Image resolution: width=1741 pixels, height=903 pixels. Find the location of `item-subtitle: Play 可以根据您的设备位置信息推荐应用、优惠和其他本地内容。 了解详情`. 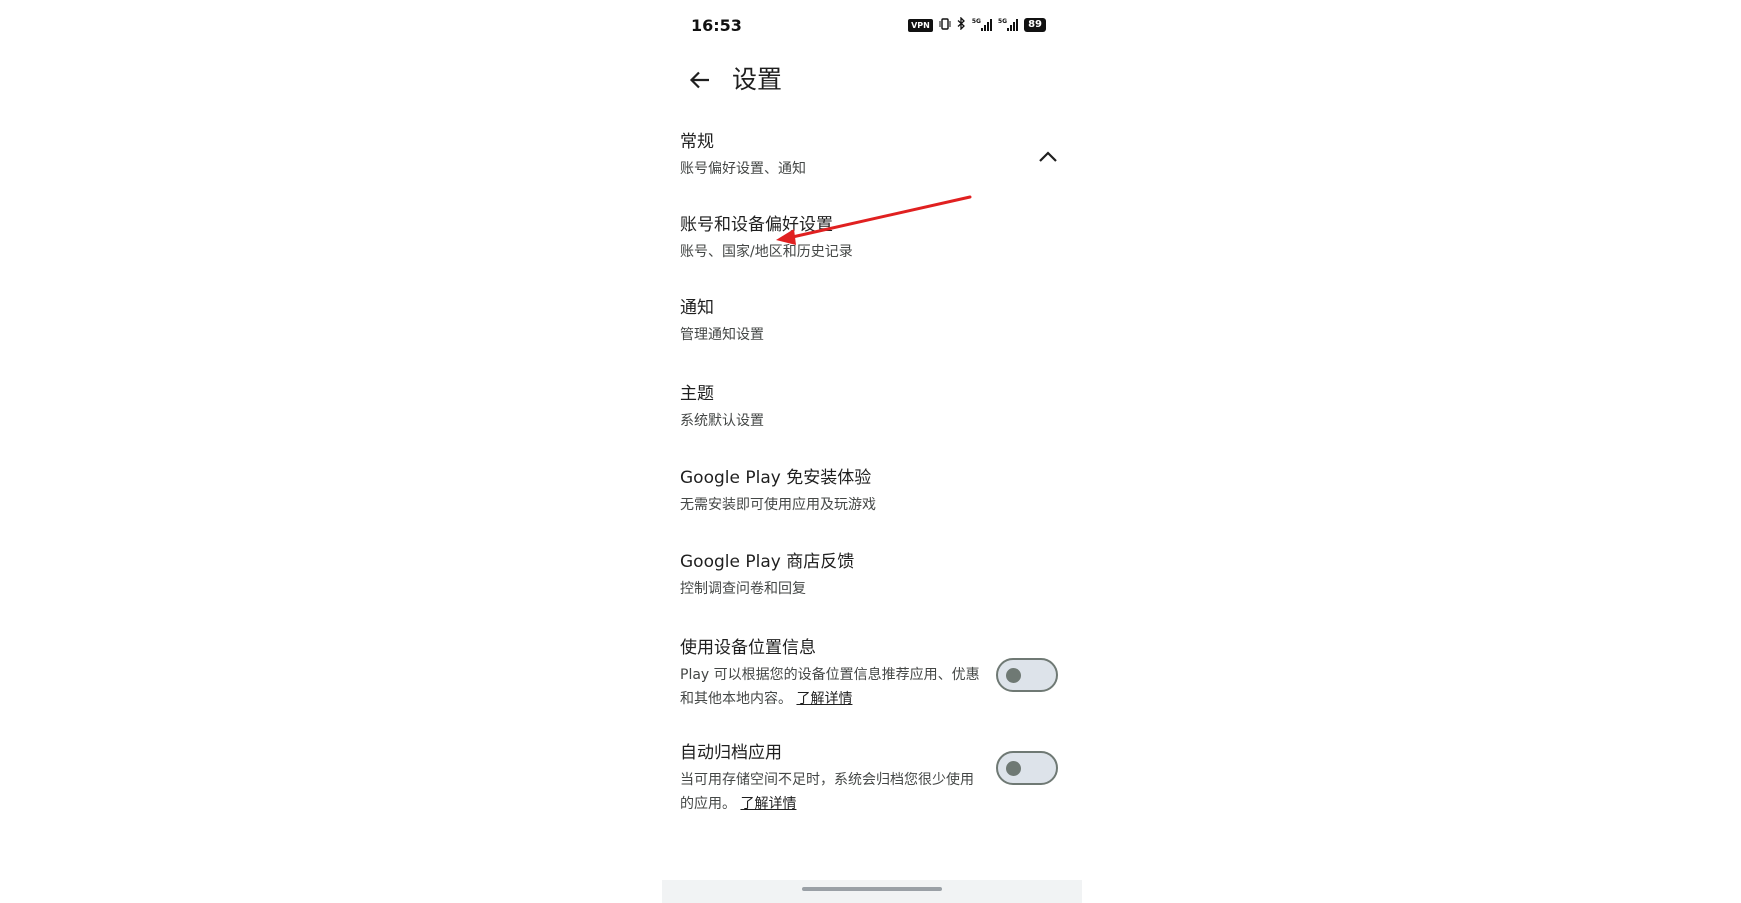

item-subtitle: Play 可以根据您的设备位置信息推荐应用、优惠和其他本地内容。 了解详情 is located at coordinates (830, 687).